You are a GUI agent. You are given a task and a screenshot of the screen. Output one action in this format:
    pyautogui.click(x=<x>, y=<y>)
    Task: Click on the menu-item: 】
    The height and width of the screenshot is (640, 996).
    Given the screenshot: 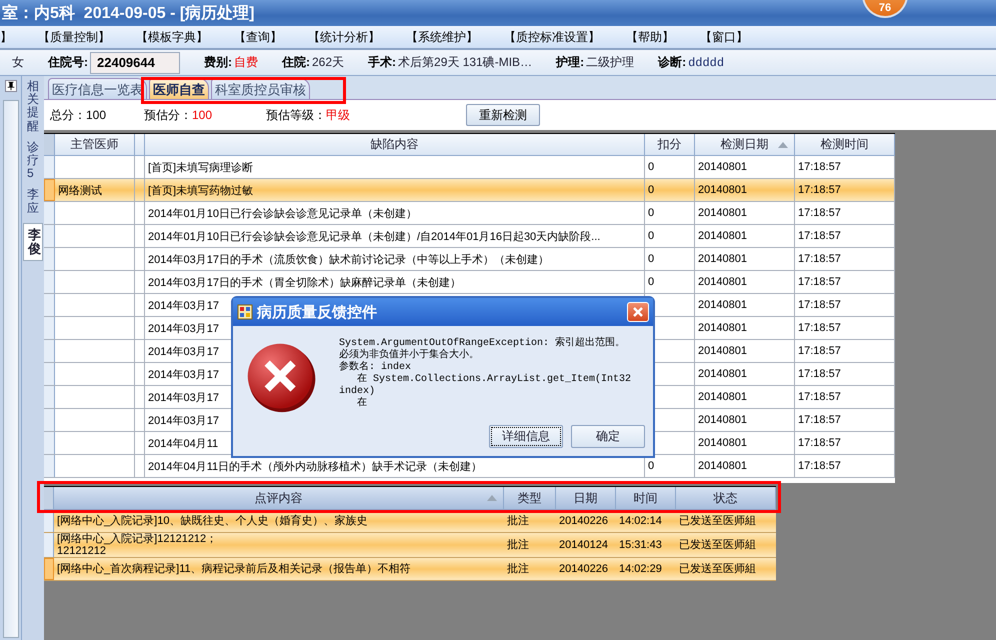 What is the action you would take?
    pyautogui.click(x=6, y=37)
    